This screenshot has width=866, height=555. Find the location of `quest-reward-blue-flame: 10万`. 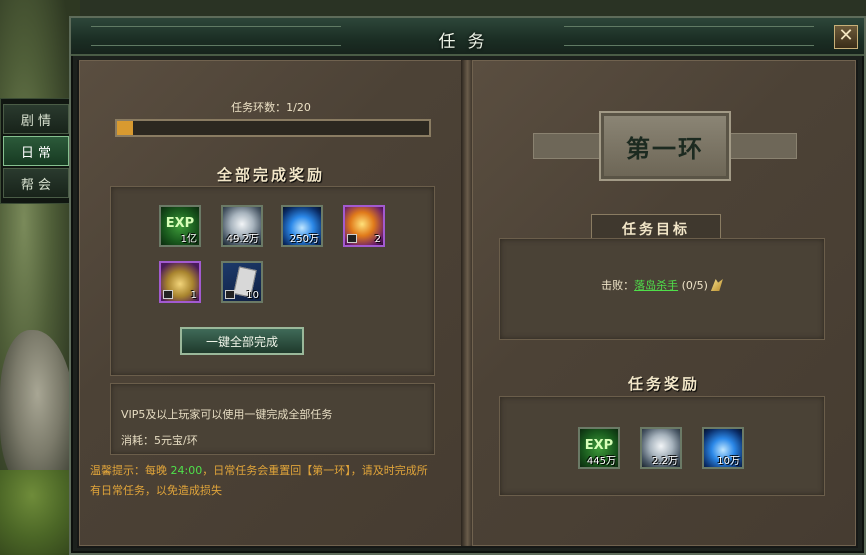

quest-reward-blue-flame: 10万 is located at coordinates (723, 448).